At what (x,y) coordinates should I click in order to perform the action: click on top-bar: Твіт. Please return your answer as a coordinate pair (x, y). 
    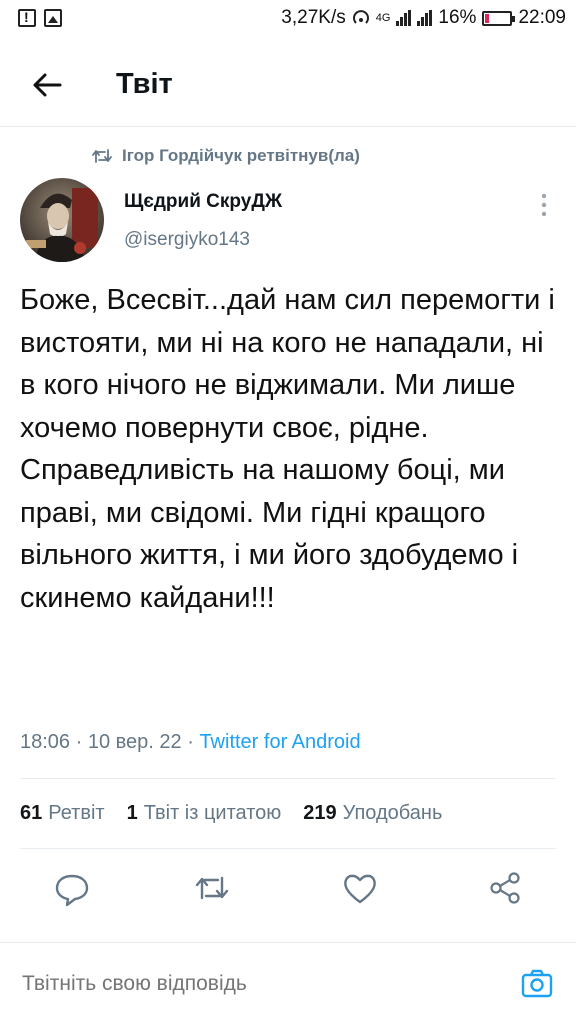
    Looking at the image, I should click on (288, 87).